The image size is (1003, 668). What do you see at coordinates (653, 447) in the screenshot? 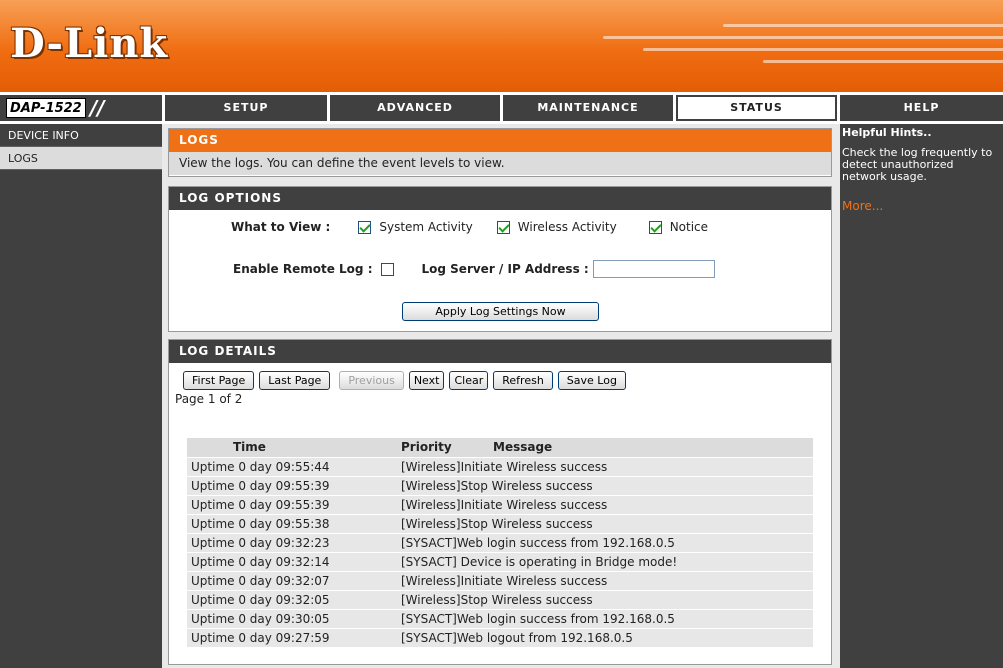
I see `col-message: Message` at bounding box center [653, 447].